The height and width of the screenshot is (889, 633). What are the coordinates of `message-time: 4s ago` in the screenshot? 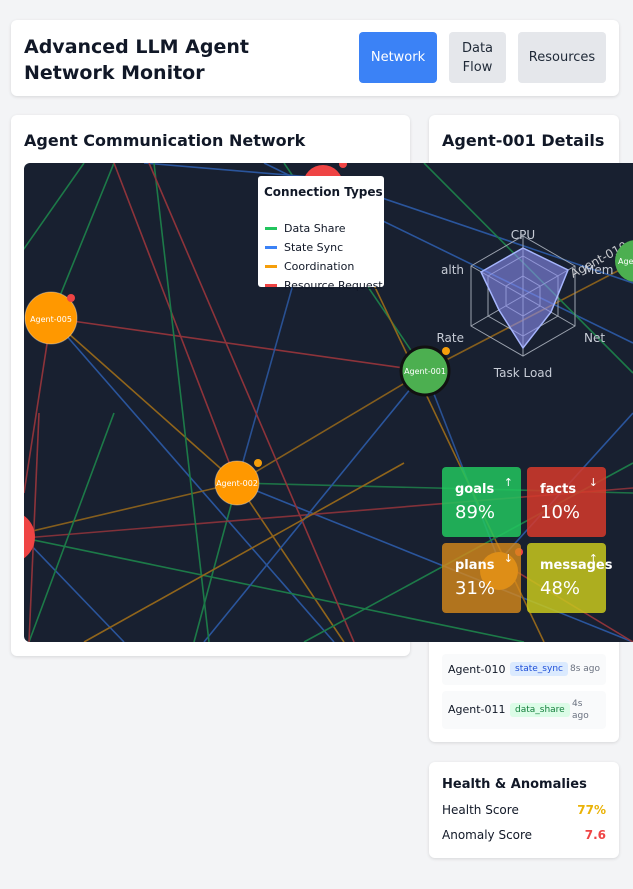 It's located at (580, 710).